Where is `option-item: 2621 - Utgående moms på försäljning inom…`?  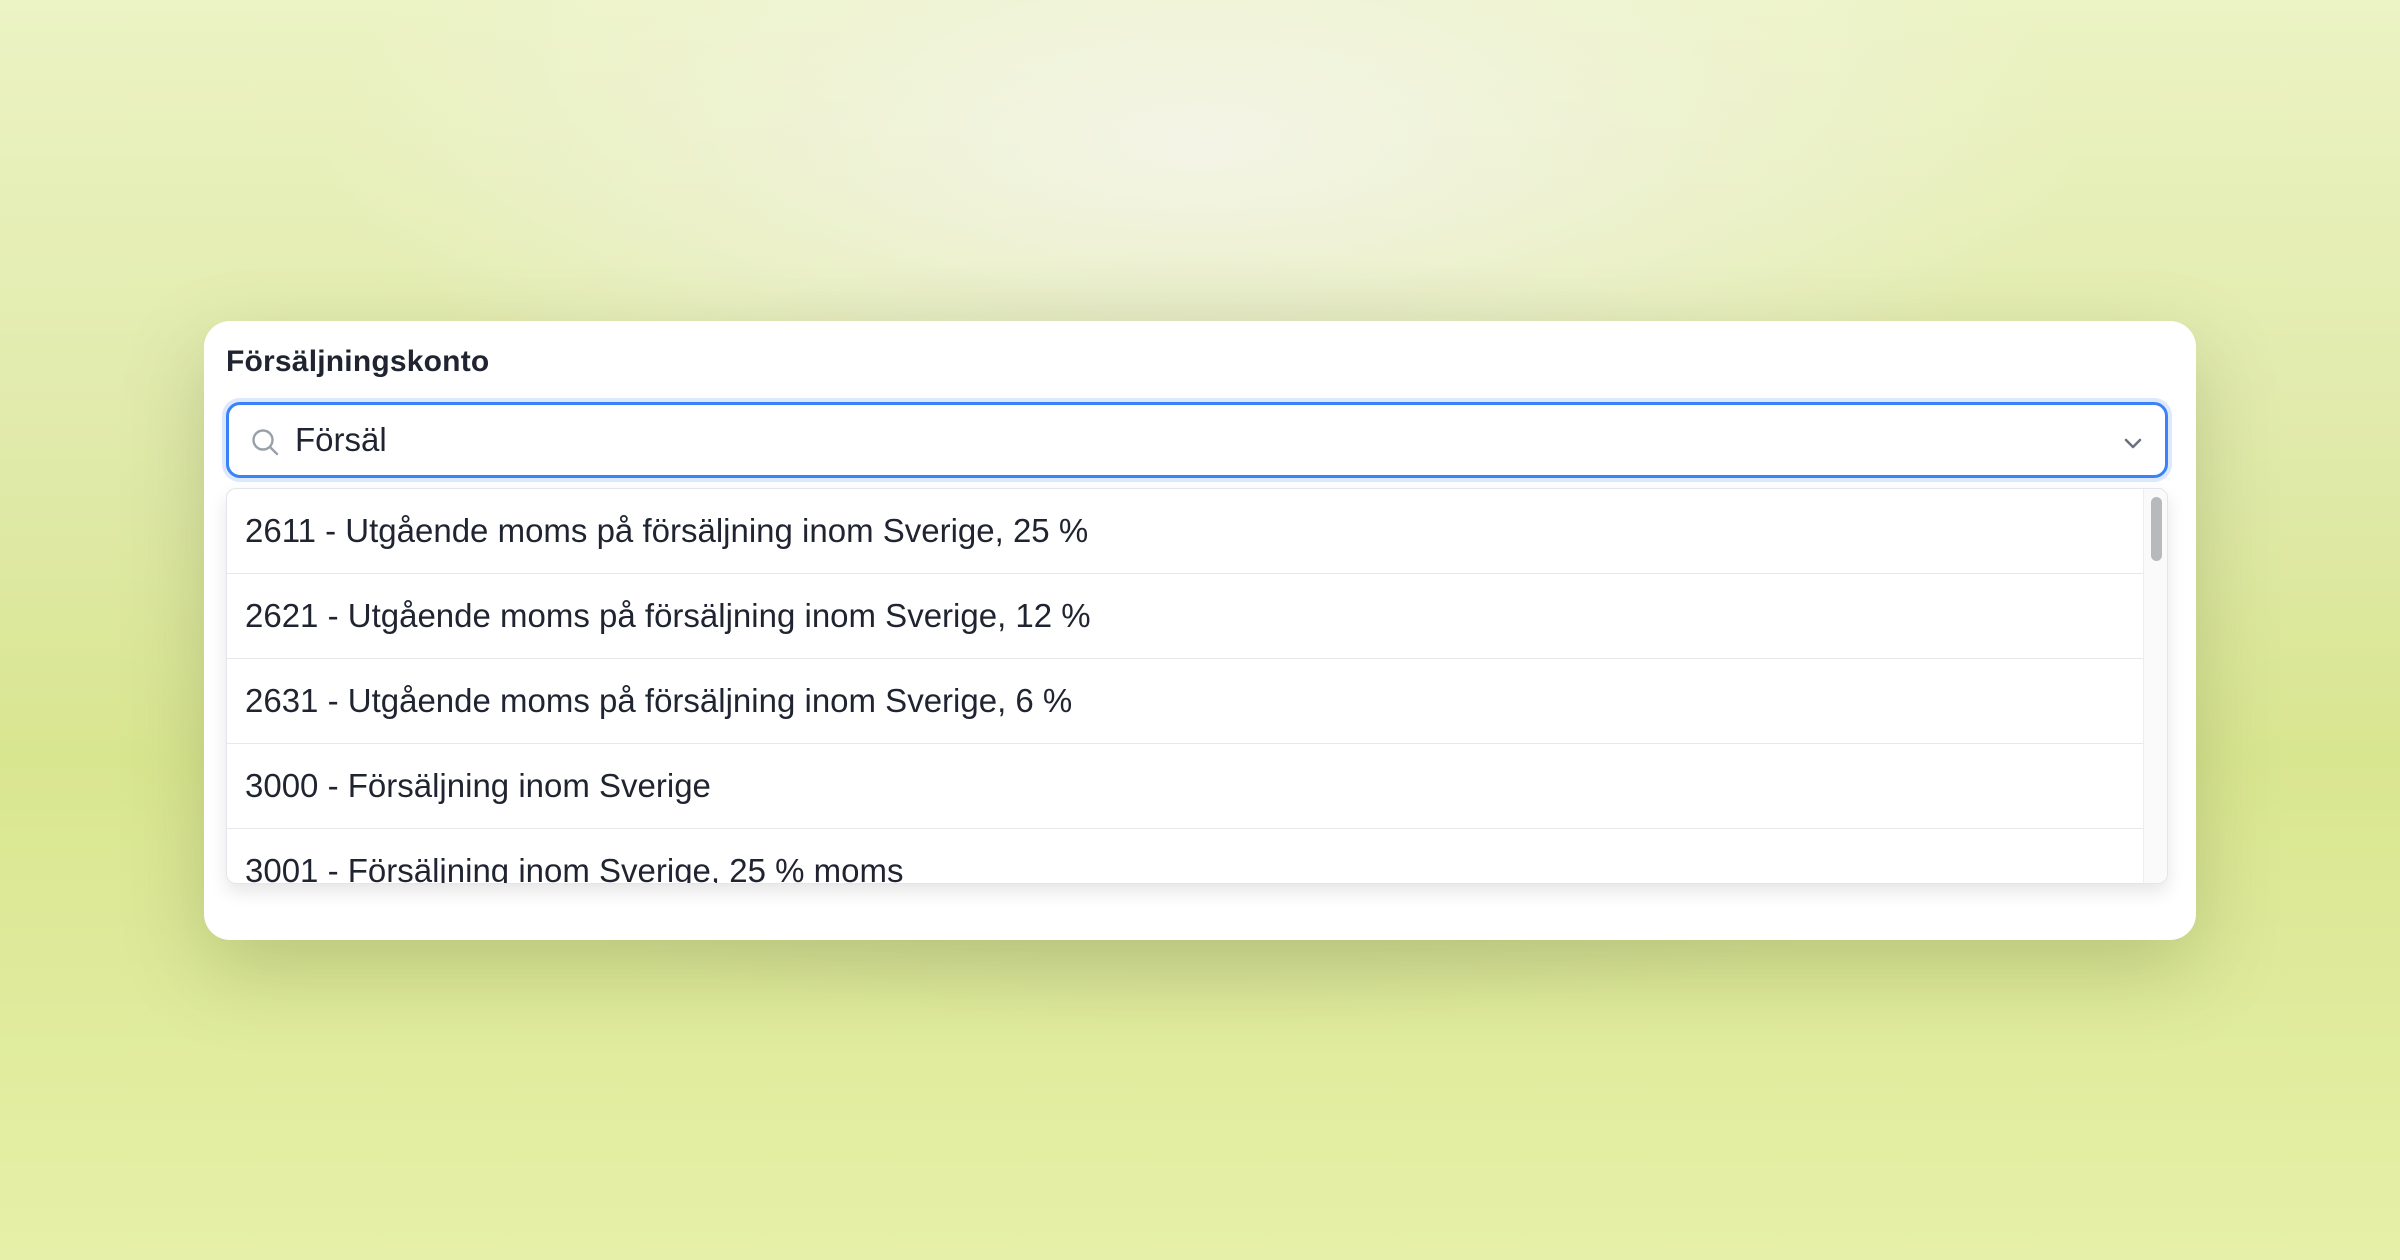
option-item: 2621 - Utgående moms på försäljning inom… is located at coordinates (1185, 616).